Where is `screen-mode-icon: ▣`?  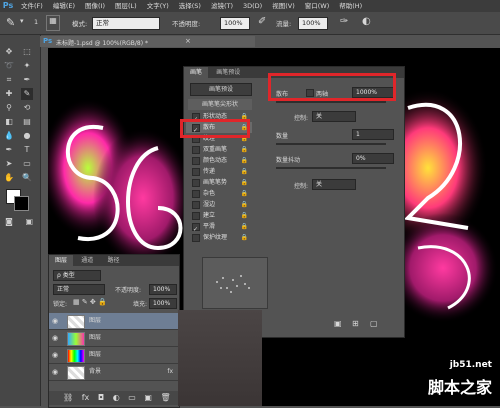
screen-mode-icon: ▣ is located at coordinates (29, 222).